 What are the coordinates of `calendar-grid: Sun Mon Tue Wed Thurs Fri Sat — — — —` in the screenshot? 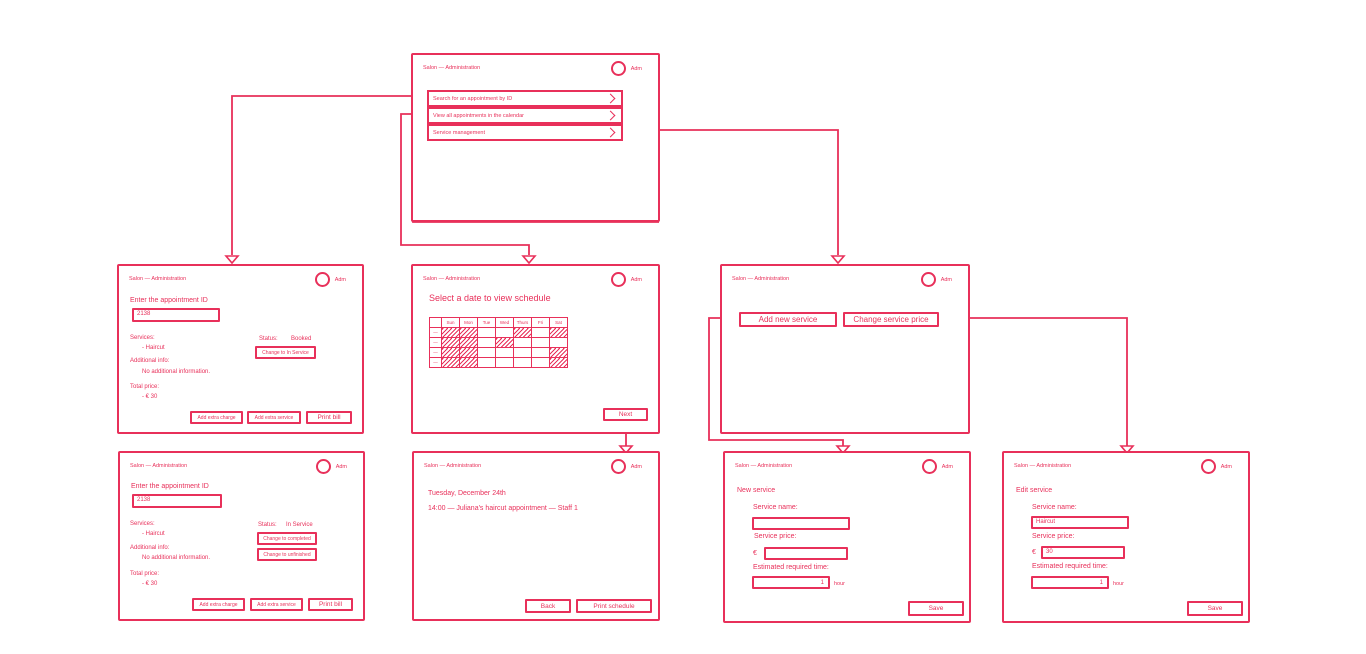 It's located at (498, 342).